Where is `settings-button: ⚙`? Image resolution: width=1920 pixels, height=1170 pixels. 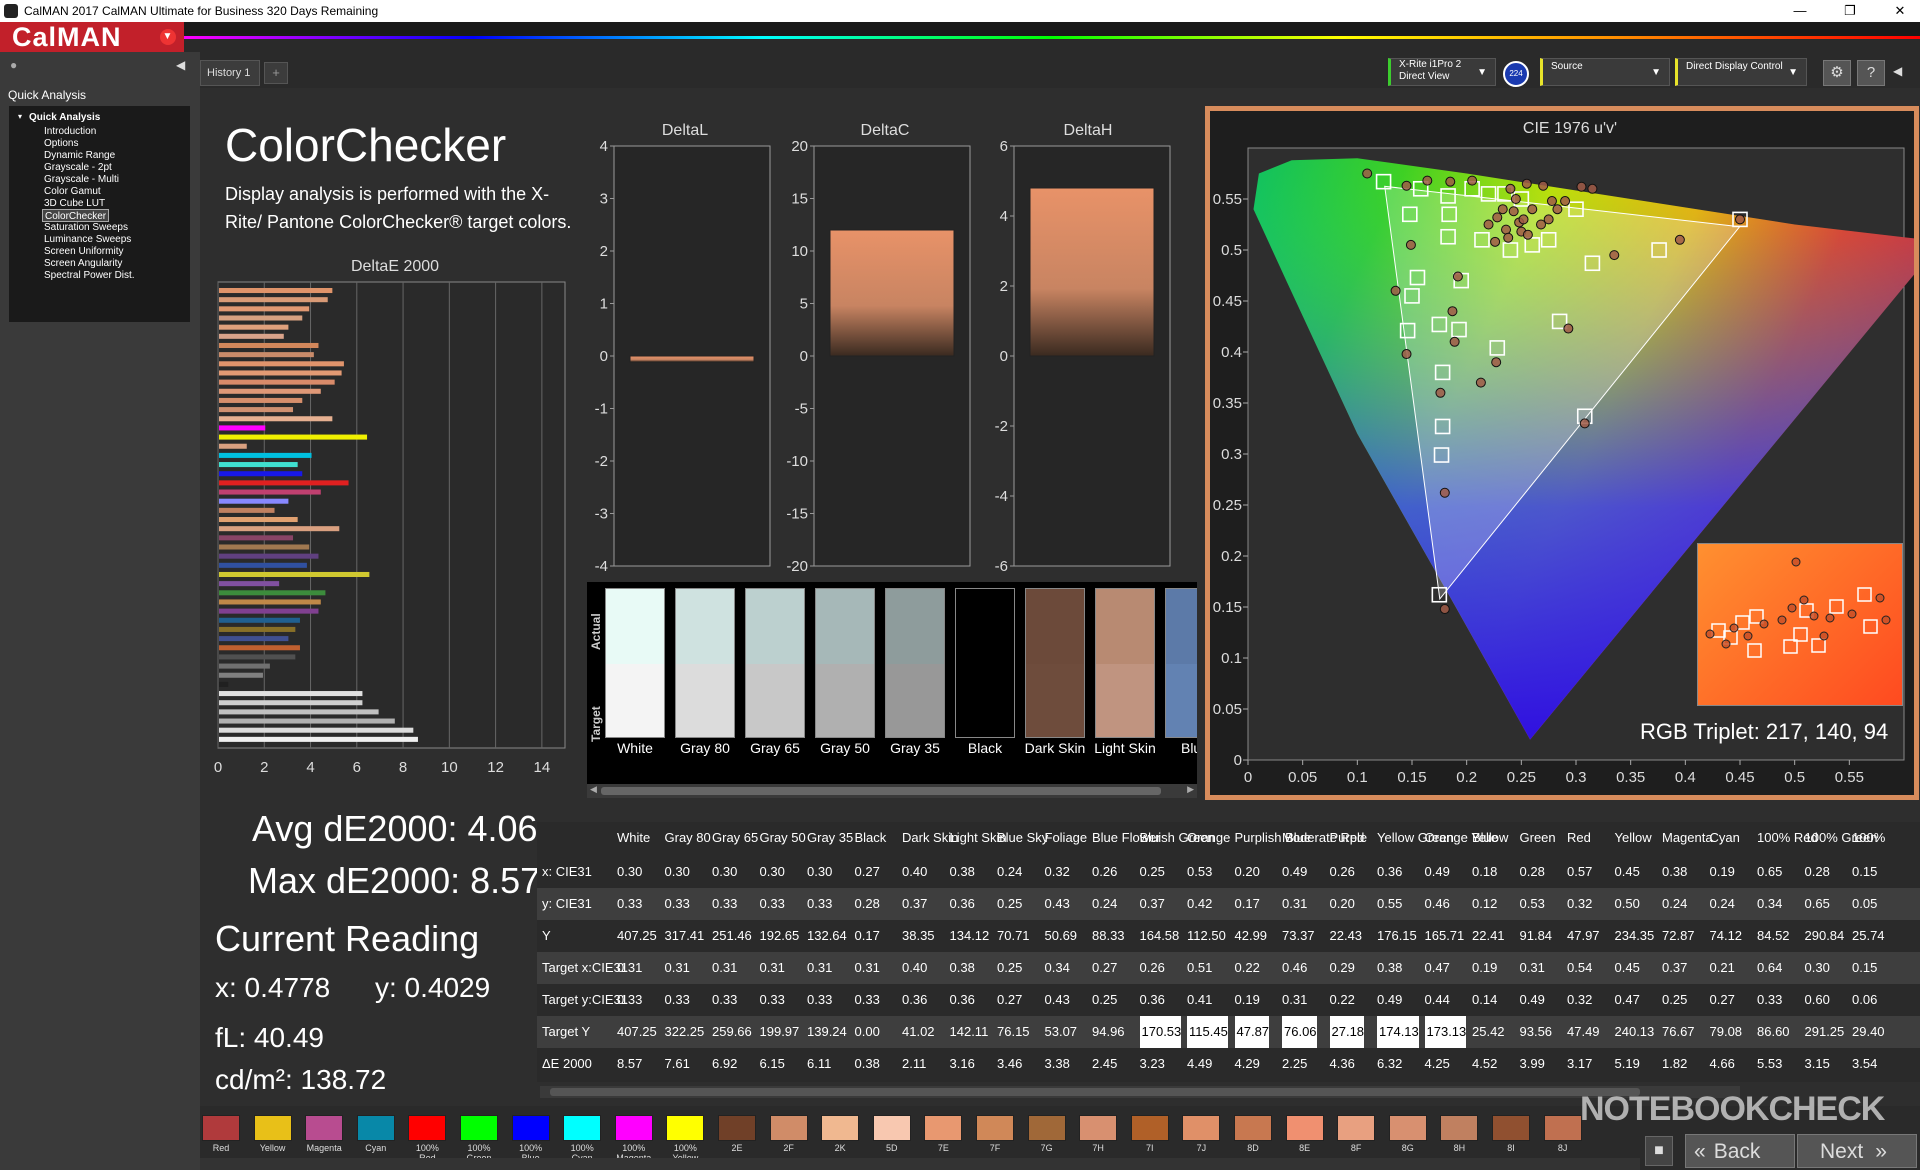
settings-button: ⚙ is located at coordinates (1837, 73).